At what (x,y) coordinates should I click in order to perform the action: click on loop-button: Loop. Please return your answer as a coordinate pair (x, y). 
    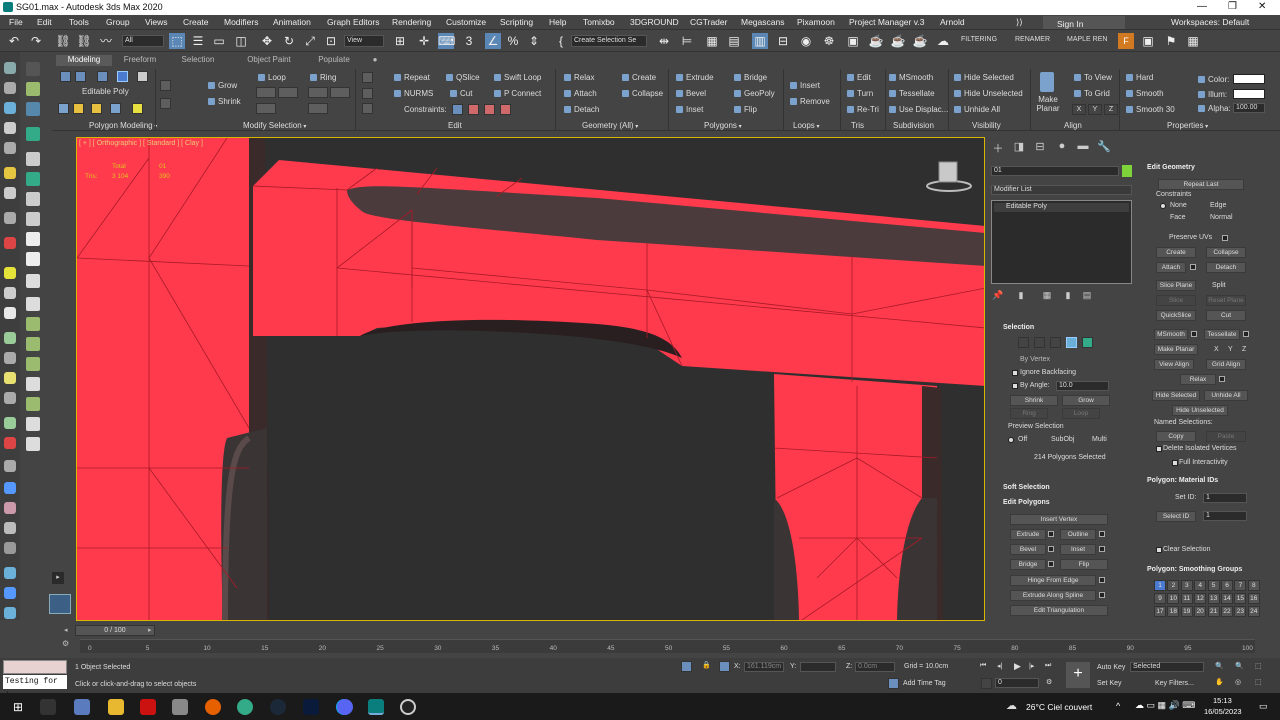
    Looking at the image, I should click on (1081, 413).